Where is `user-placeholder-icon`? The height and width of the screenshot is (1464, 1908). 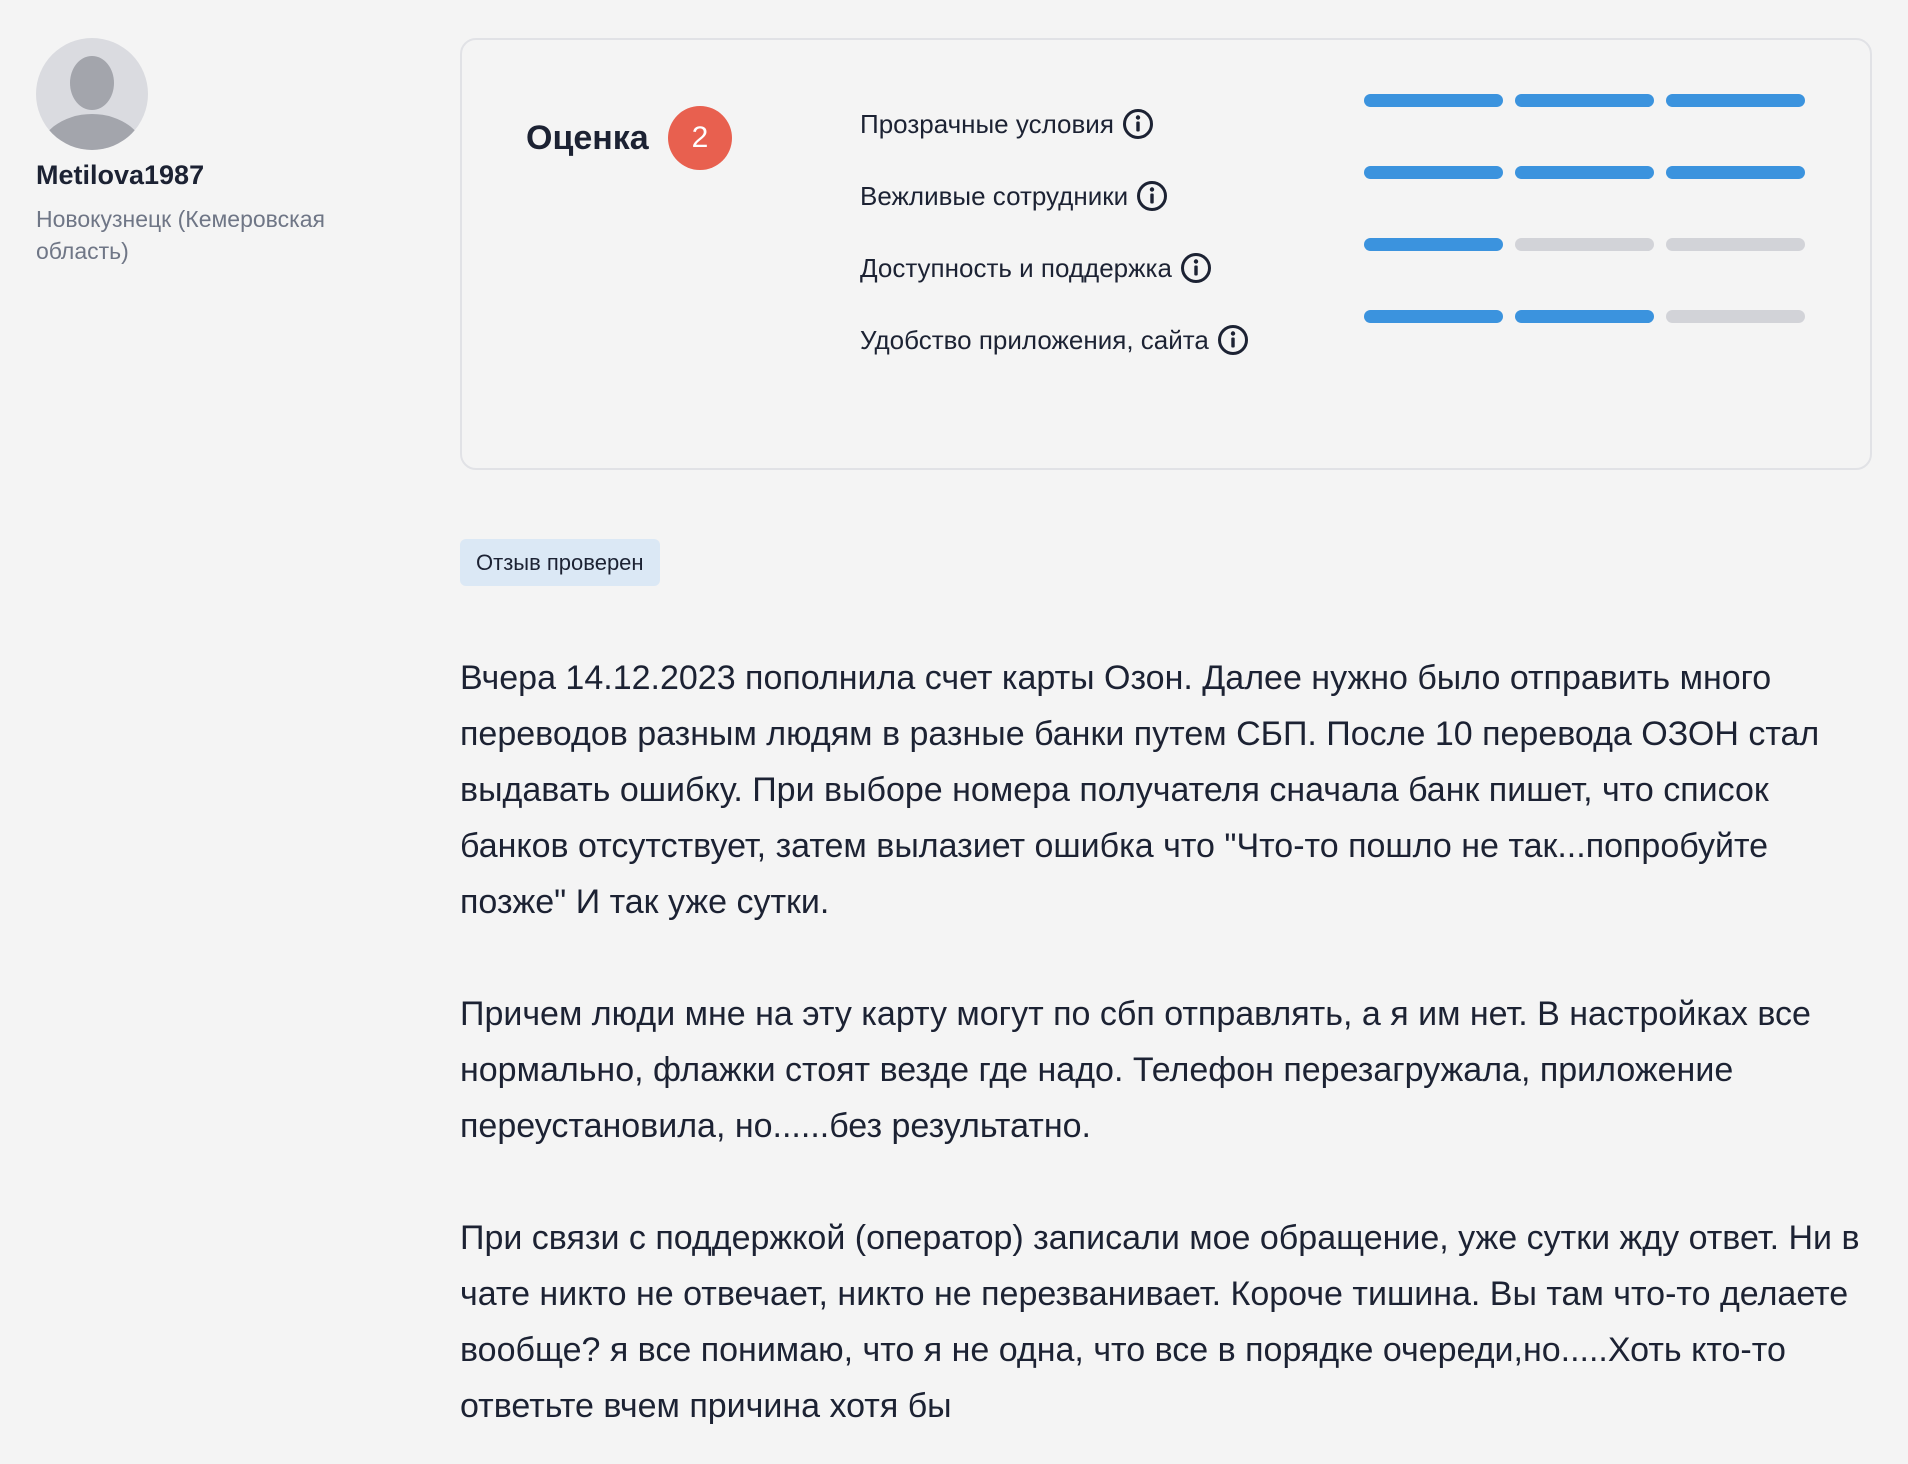
user-placeholder-icon is located at coordinates (92, 94).